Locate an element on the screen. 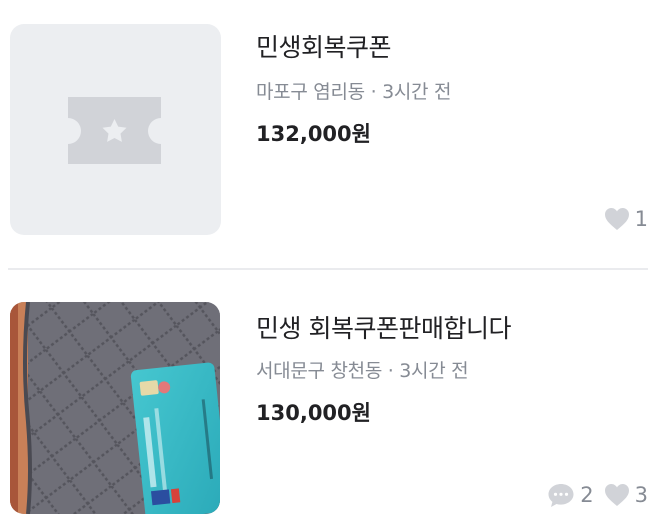 The image size is (670, 526). like-count-group: 3 is located at coordinates (626, 495).